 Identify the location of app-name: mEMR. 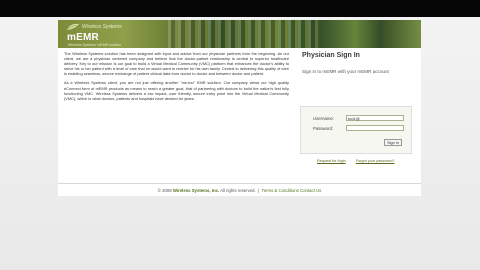
(83, 37).